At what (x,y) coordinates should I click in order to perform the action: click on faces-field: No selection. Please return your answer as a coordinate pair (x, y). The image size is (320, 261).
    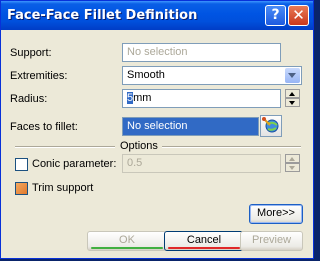
    Looking at the image, I should click on (190, 126).